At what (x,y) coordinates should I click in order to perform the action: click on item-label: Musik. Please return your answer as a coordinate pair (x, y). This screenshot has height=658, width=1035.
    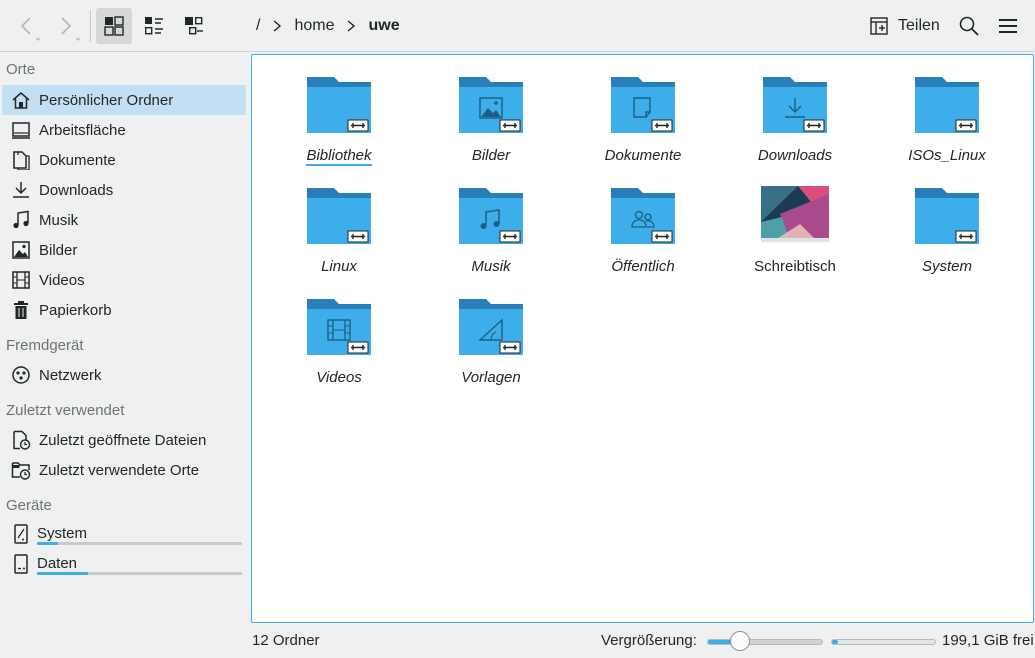
    Looking at the image, I should click on (491, 266).